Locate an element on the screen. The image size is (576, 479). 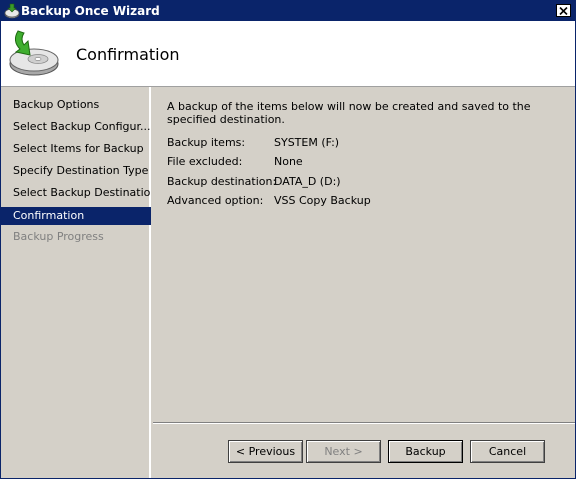
wizard-header: Confirmation is located at coordinates (288, 54).